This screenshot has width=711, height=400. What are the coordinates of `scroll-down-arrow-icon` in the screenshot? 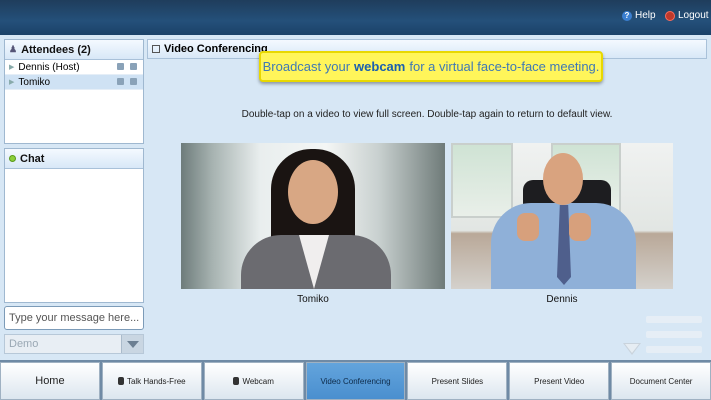 It's located at (632, 349).